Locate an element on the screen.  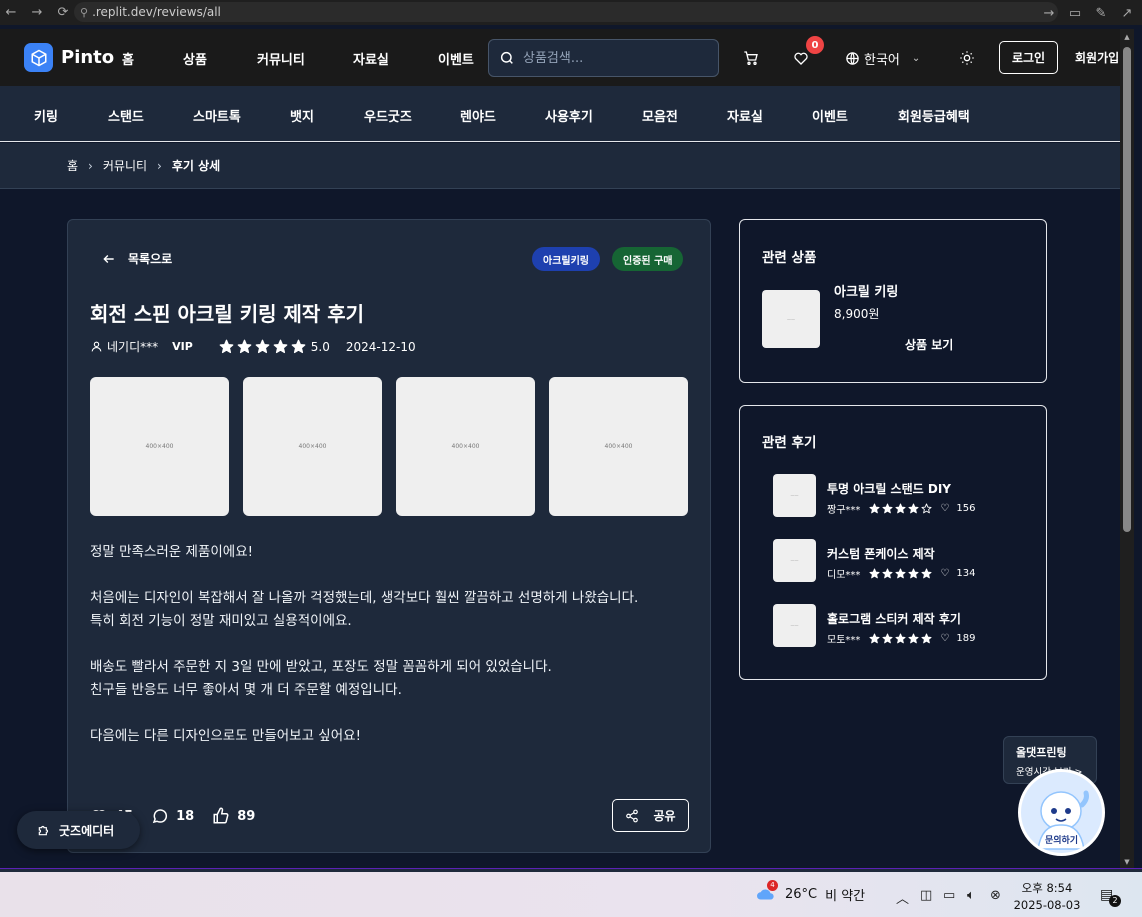
back-to-list-button: 목록으로 is located at coordinates (137, 258).